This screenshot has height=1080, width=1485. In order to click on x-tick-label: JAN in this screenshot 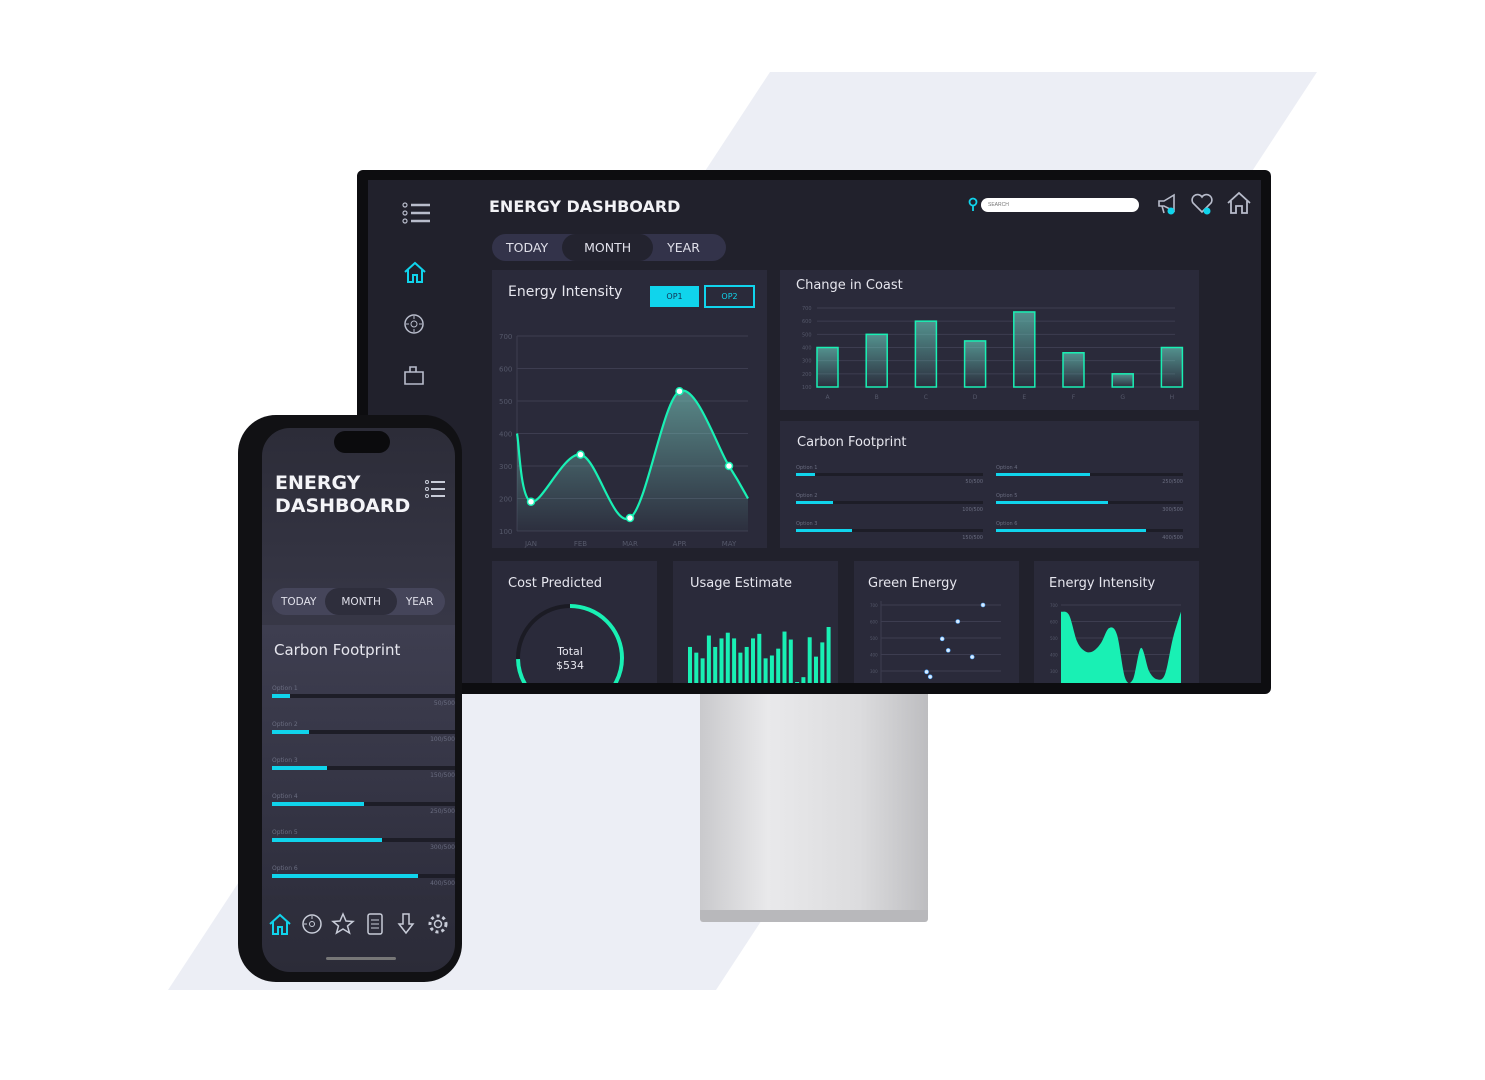, I will do `click(530, 544)`.